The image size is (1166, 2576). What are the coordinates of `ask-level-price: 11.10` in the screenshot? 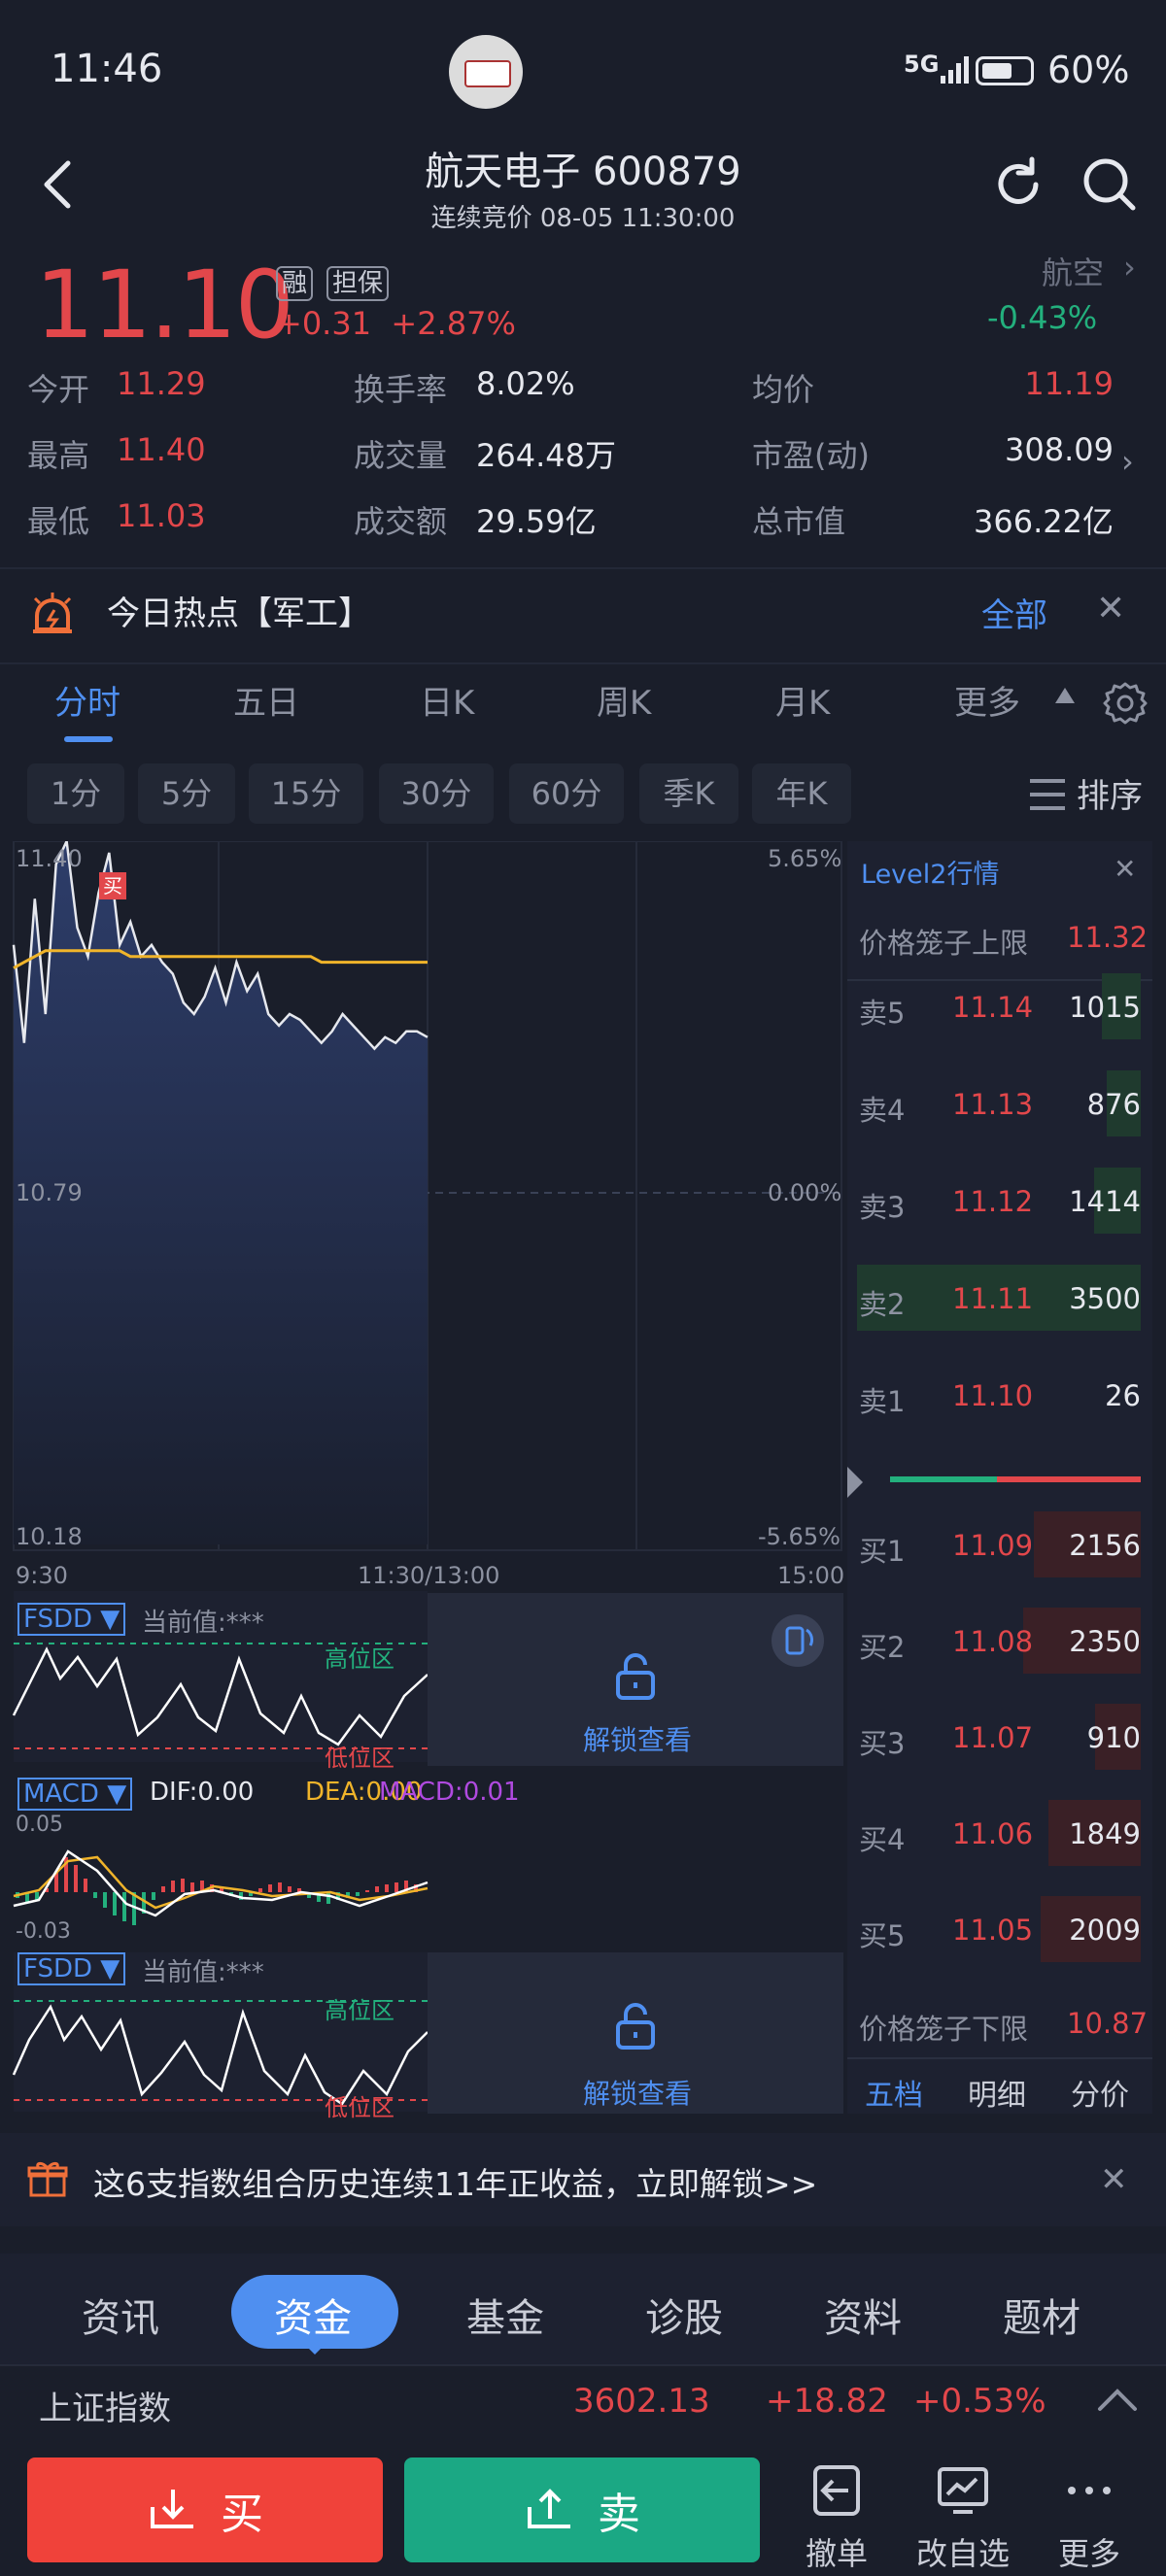 It's located at (992, 1395).